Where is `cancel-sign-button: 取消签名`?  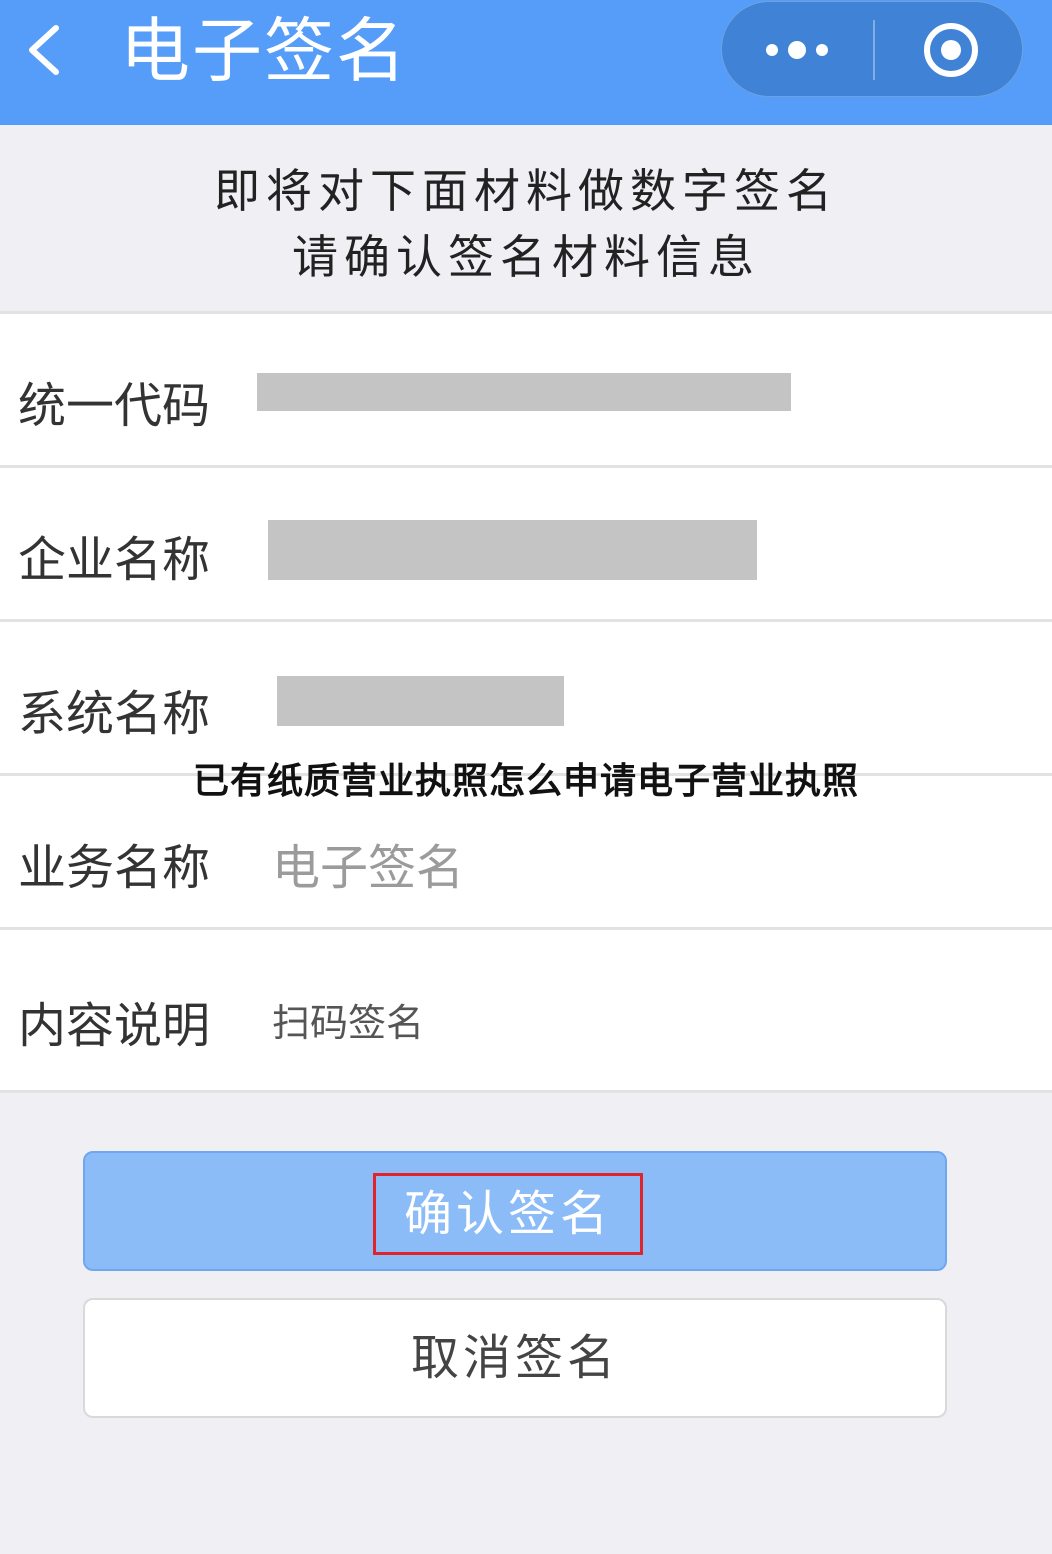 cancel-sign-button: 取消签名 is located at coordinates (515, 1358).